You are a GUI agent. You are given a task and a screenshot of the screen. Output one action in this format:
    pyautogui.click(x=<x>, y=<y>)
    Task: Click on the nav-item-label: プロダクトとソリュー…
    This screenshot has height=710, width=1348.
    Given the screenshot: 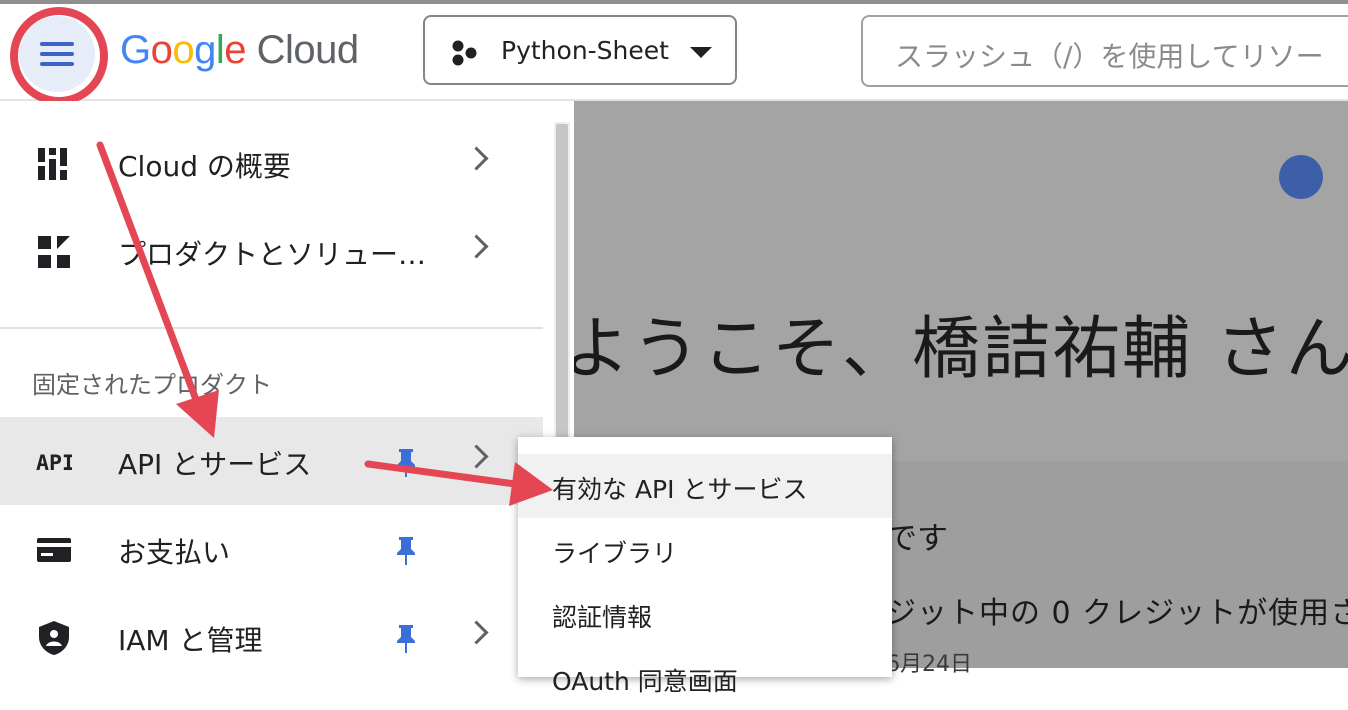 What is the action you would take?
    pyautogui.click(x=272, y=254)
    